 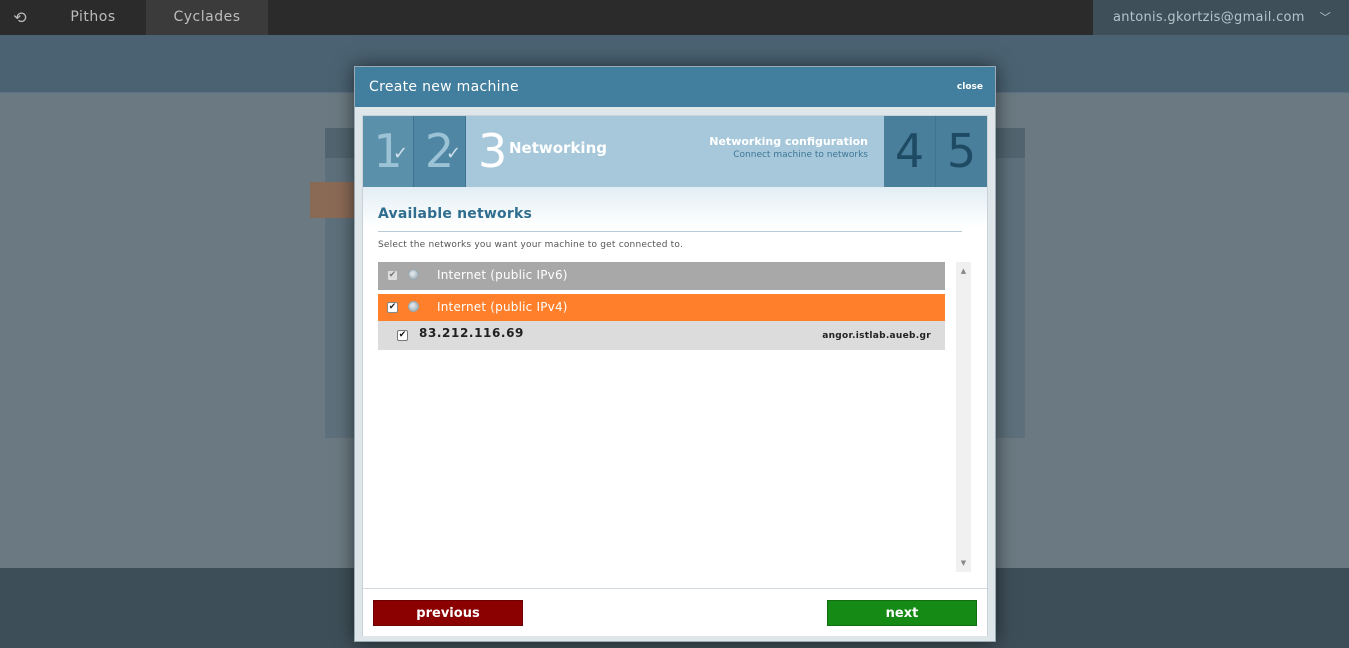 I want to click on dialog-header: Create new machine close, so click(x=675, y=87).